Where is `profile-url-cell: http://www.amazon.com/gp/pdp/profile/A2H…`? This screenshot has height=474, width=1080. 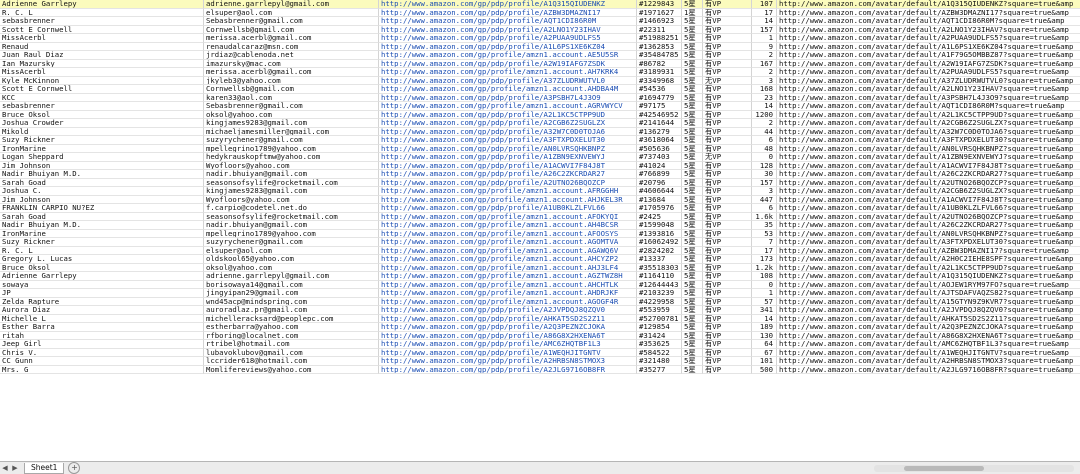
profile-url-cell: http://www.amazon.com/gp/pdp/profile/A2H… is located at coordinates (508, 361).